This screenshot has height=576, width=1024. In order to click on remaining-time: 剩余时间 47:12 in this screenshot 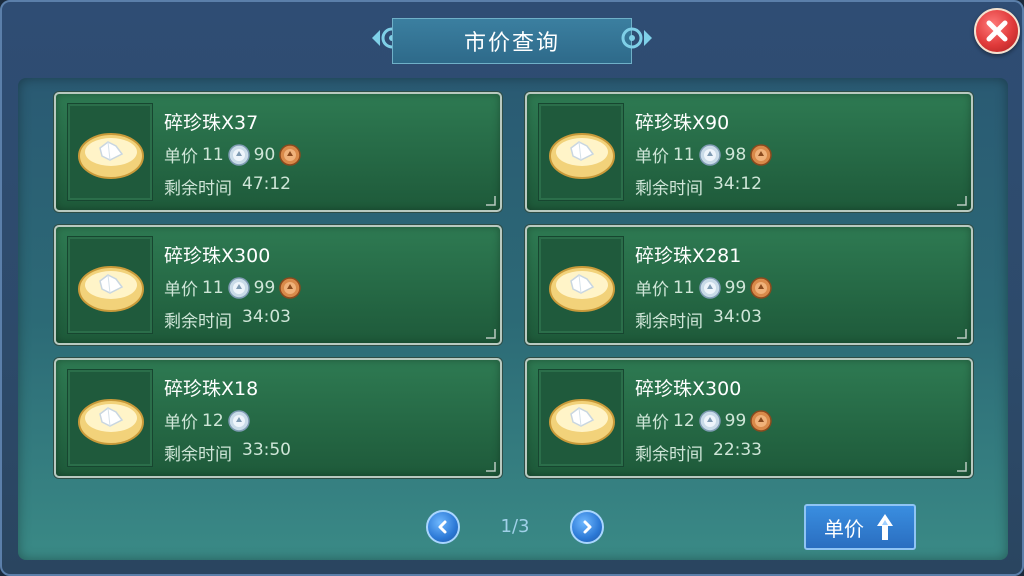, I will do `click(227, 186)`.